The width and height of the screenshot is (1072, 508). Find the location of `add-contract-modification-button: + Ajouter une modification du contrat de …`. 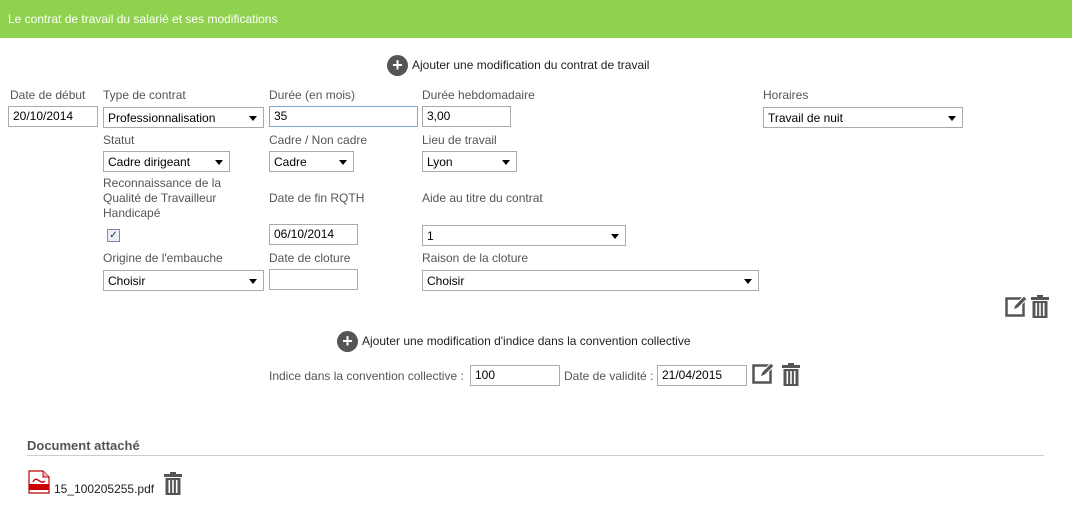

add-contract-modification-button: + Ajouter une modification du contrat de … is located at coordinates (518, 65).